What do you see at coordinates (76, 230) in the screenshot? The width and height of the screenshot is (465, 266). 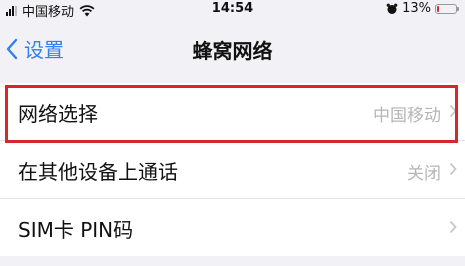 I see `row-label: SIM卡 PIN码` at bounding box center [76, 230].